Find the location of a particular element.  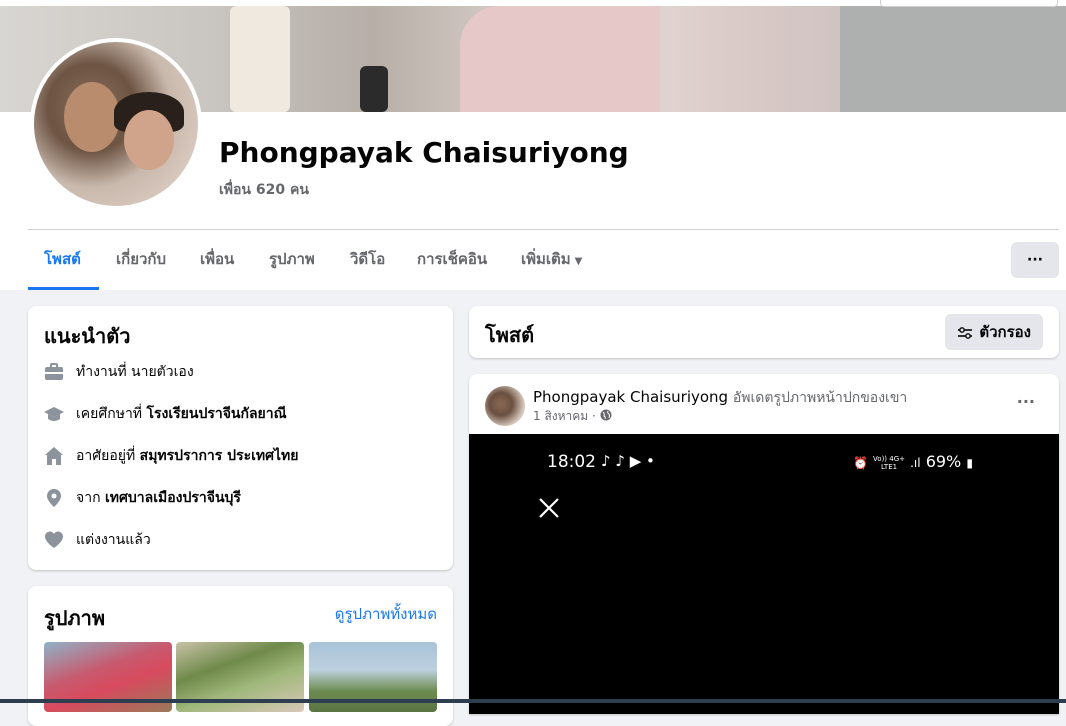

intro-lives-prefix: อาศัยอยู่ที่ is located at coordinates (108, 456).